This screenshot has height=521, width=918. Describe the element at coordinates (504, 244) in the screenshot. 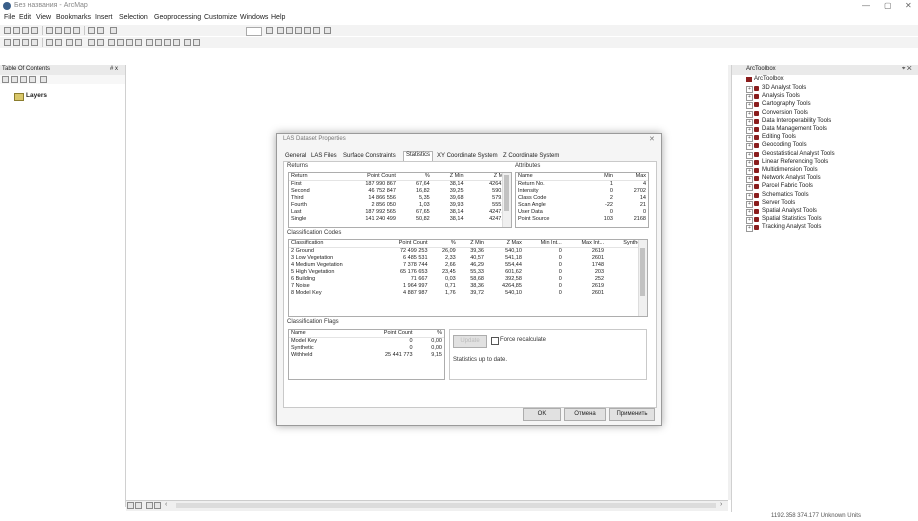

I see `column-header: Z Max` at that location.